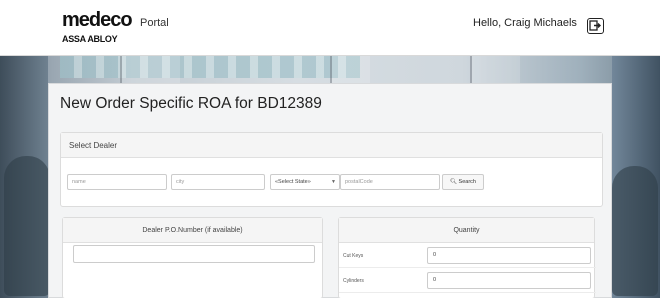 The height and width of the screenshot is (298, 660). Describe the element at coordinates (467, 182) in the screenshot. I see `search-button-label: Search` at that location.